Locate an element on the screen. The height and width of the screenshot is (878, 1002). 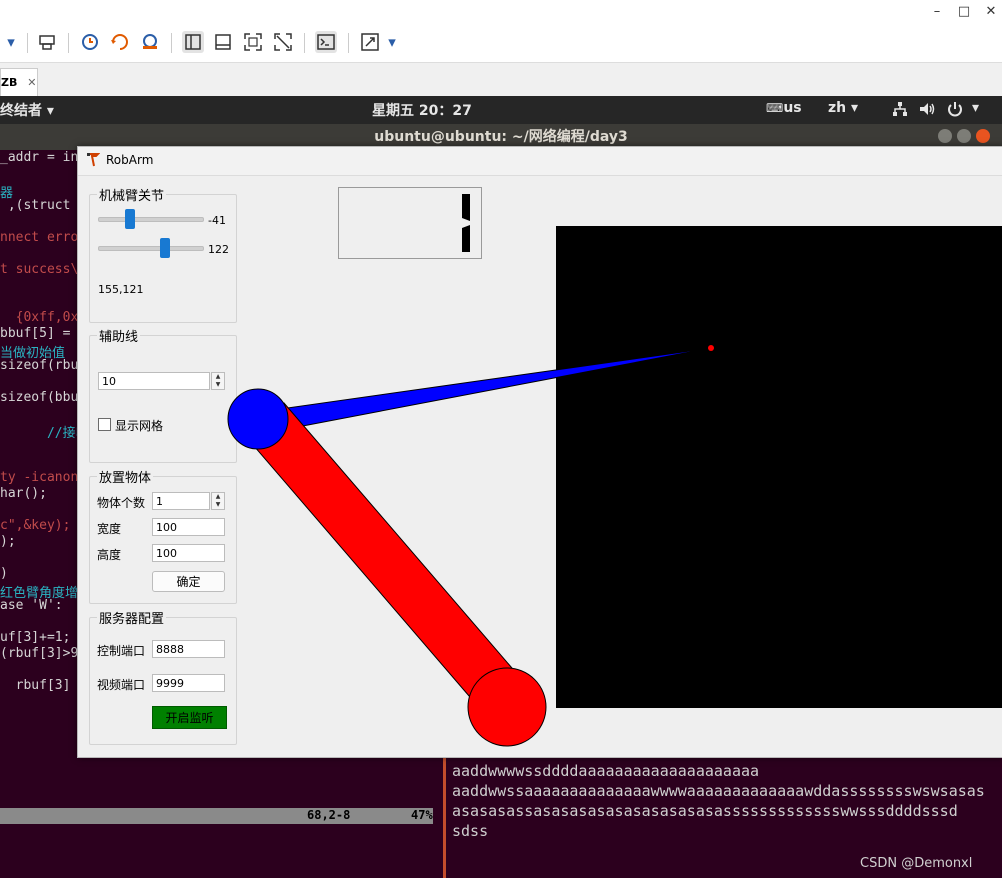
host-title-bar: – □ ✕ is located at coordinates (501, 12).